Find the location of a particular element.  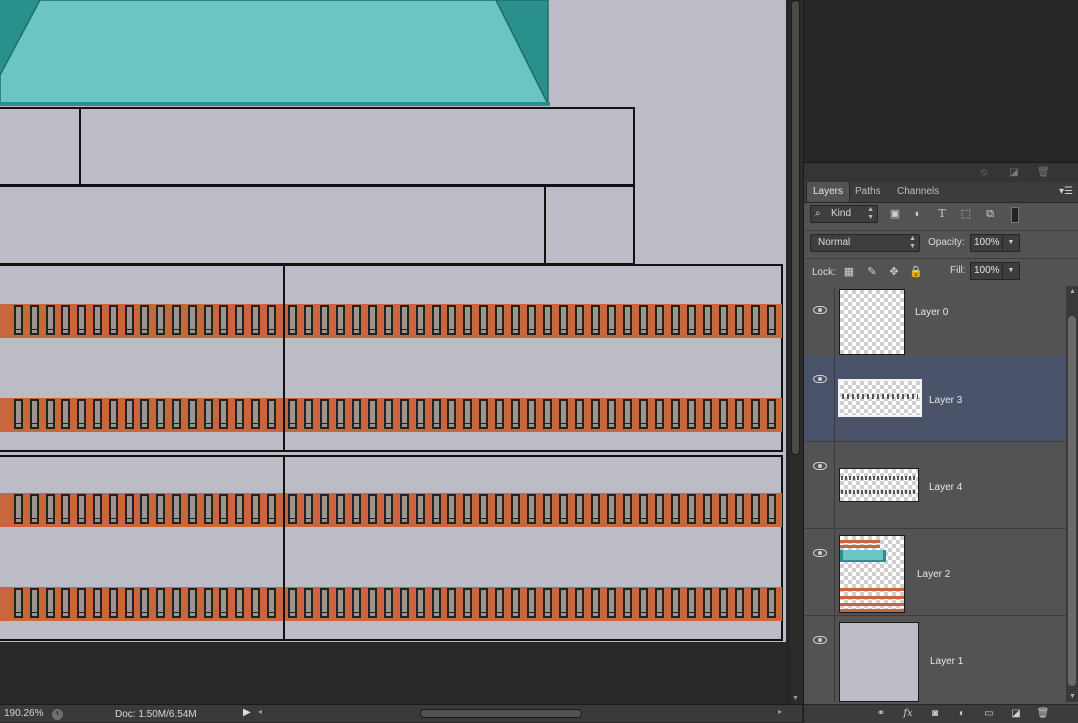

layers-scrollbar: ▲ ▼ is located at coordinates (1072, 494).